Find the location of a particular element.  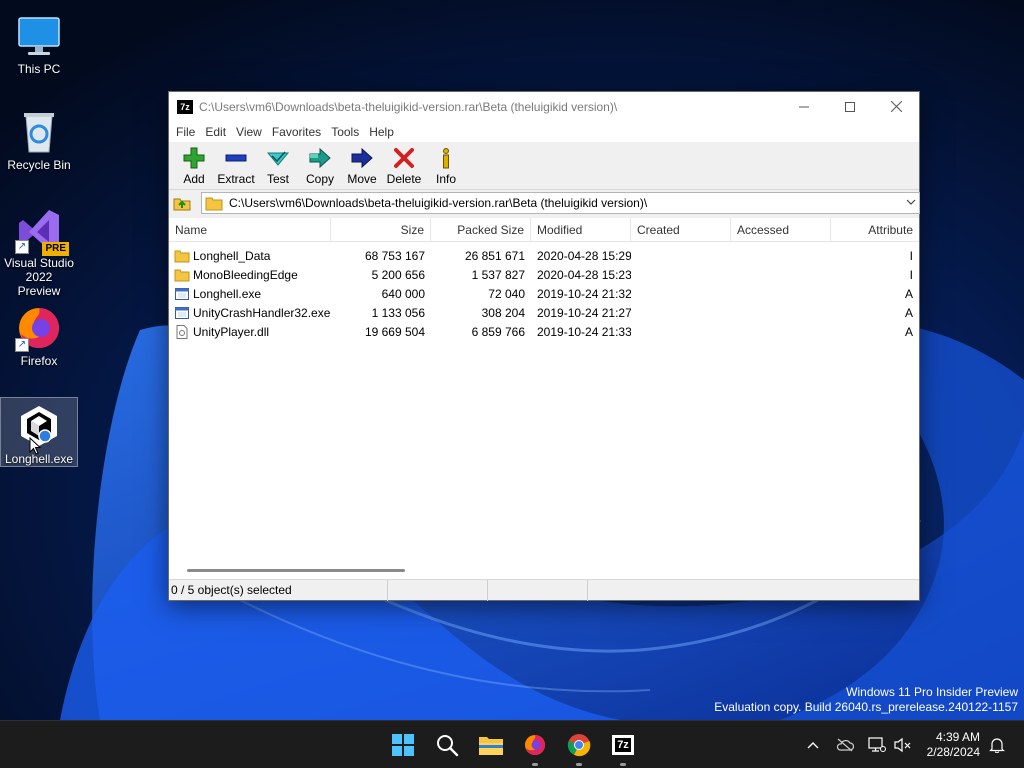

chrome-icon is located at coordinates (579, 745).